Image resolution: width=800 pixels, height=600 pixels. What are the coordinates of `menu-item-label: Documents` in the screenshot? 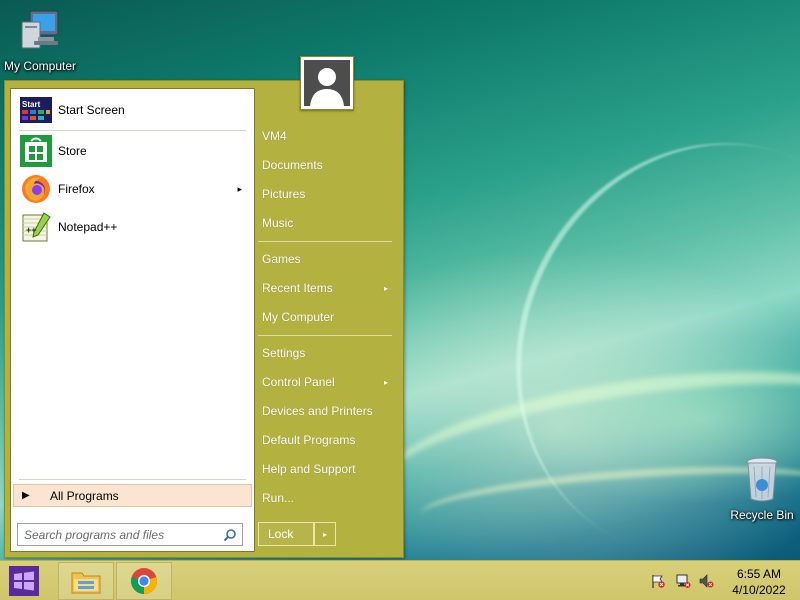 It's located at (292, 165).